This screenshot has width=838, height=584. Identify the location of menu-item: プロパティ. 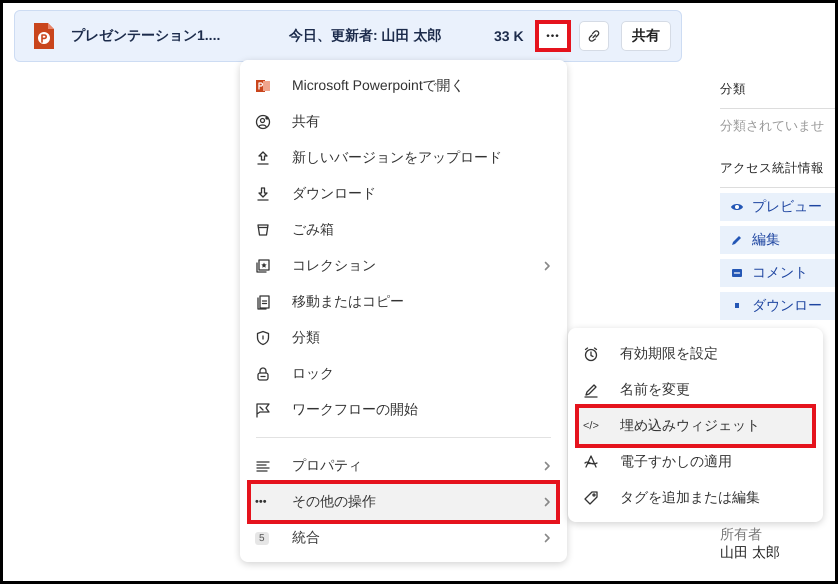
(403, 466).